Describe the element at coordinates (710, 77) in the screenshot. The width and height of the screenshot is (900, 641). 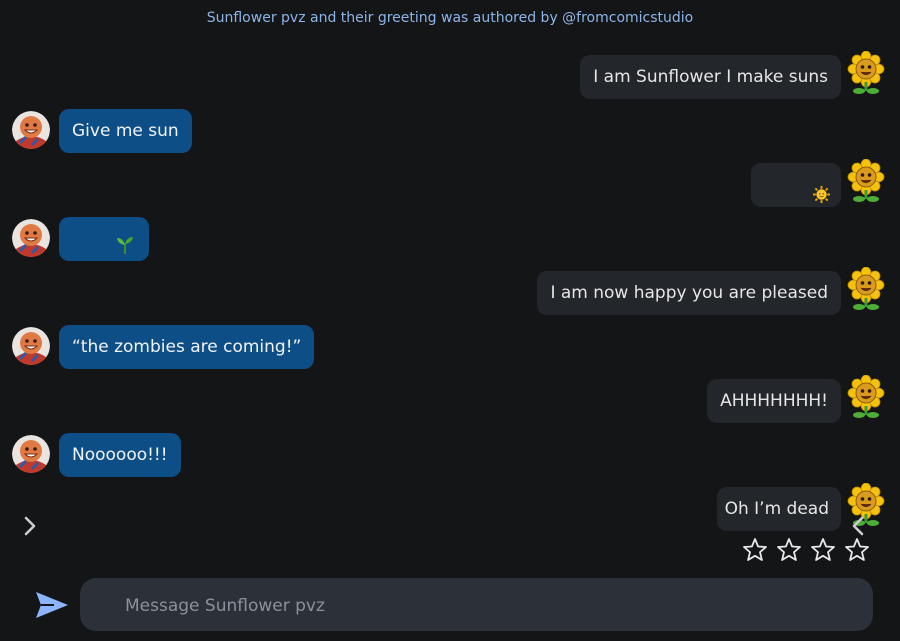
I see `bot-message-bubble: I am Sunflower I make suns` at that location.